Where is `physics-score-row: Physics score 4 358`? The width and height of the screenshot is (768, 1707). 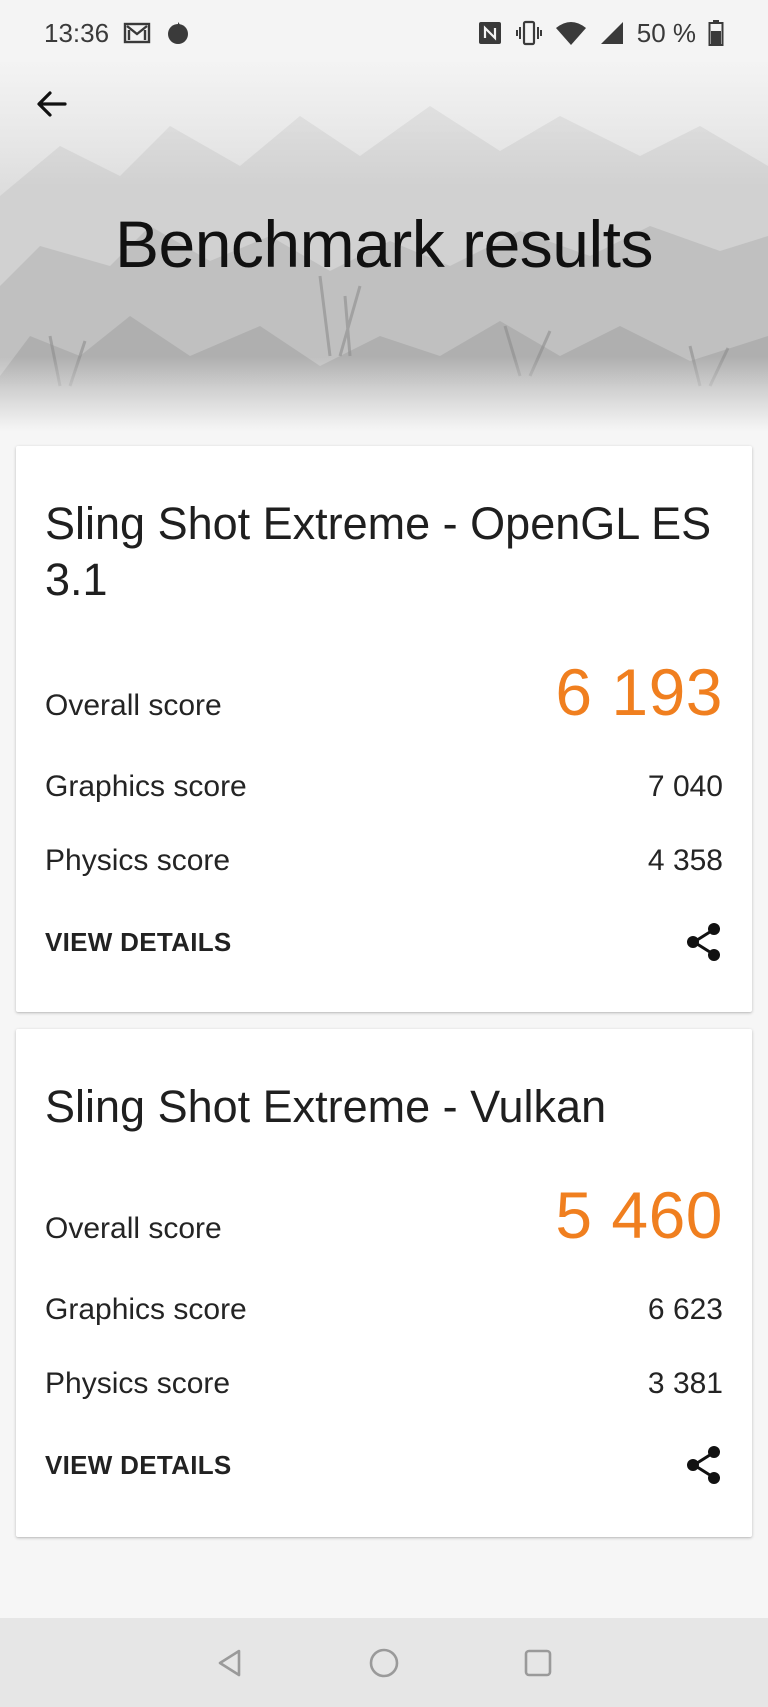
physics-score-row: Physics score 4 358 is located at coordinates (384, 861).